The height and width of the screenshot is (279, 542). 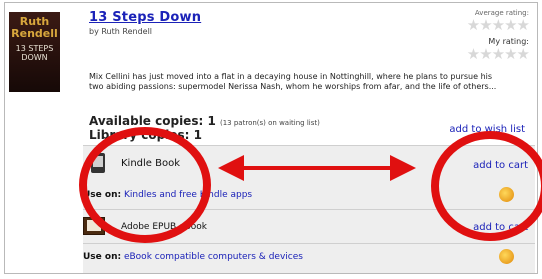 What do you see at coordinates (498, 54) in the screenshot?
I see `my-rating-stars: ★★★★★` at bounding box center [498, 54].